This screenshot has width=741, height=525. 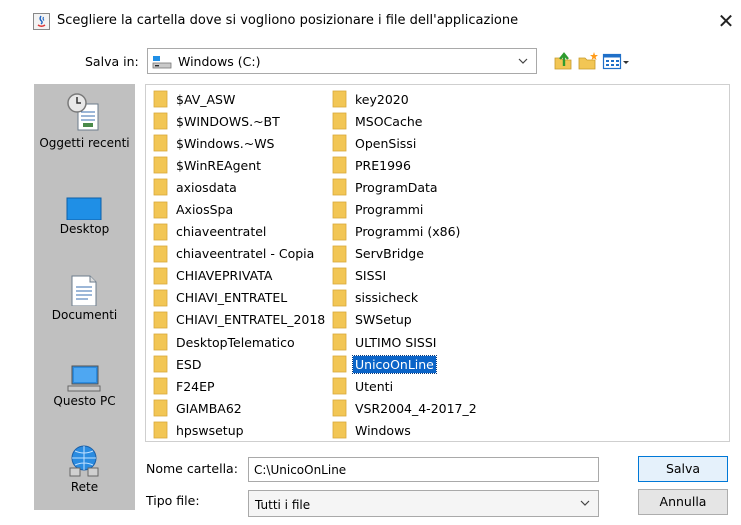 What do you see at coordinates (84, 229) in the screenshot?
I see `place-label: Desktop` at bounding box center [84, 229].